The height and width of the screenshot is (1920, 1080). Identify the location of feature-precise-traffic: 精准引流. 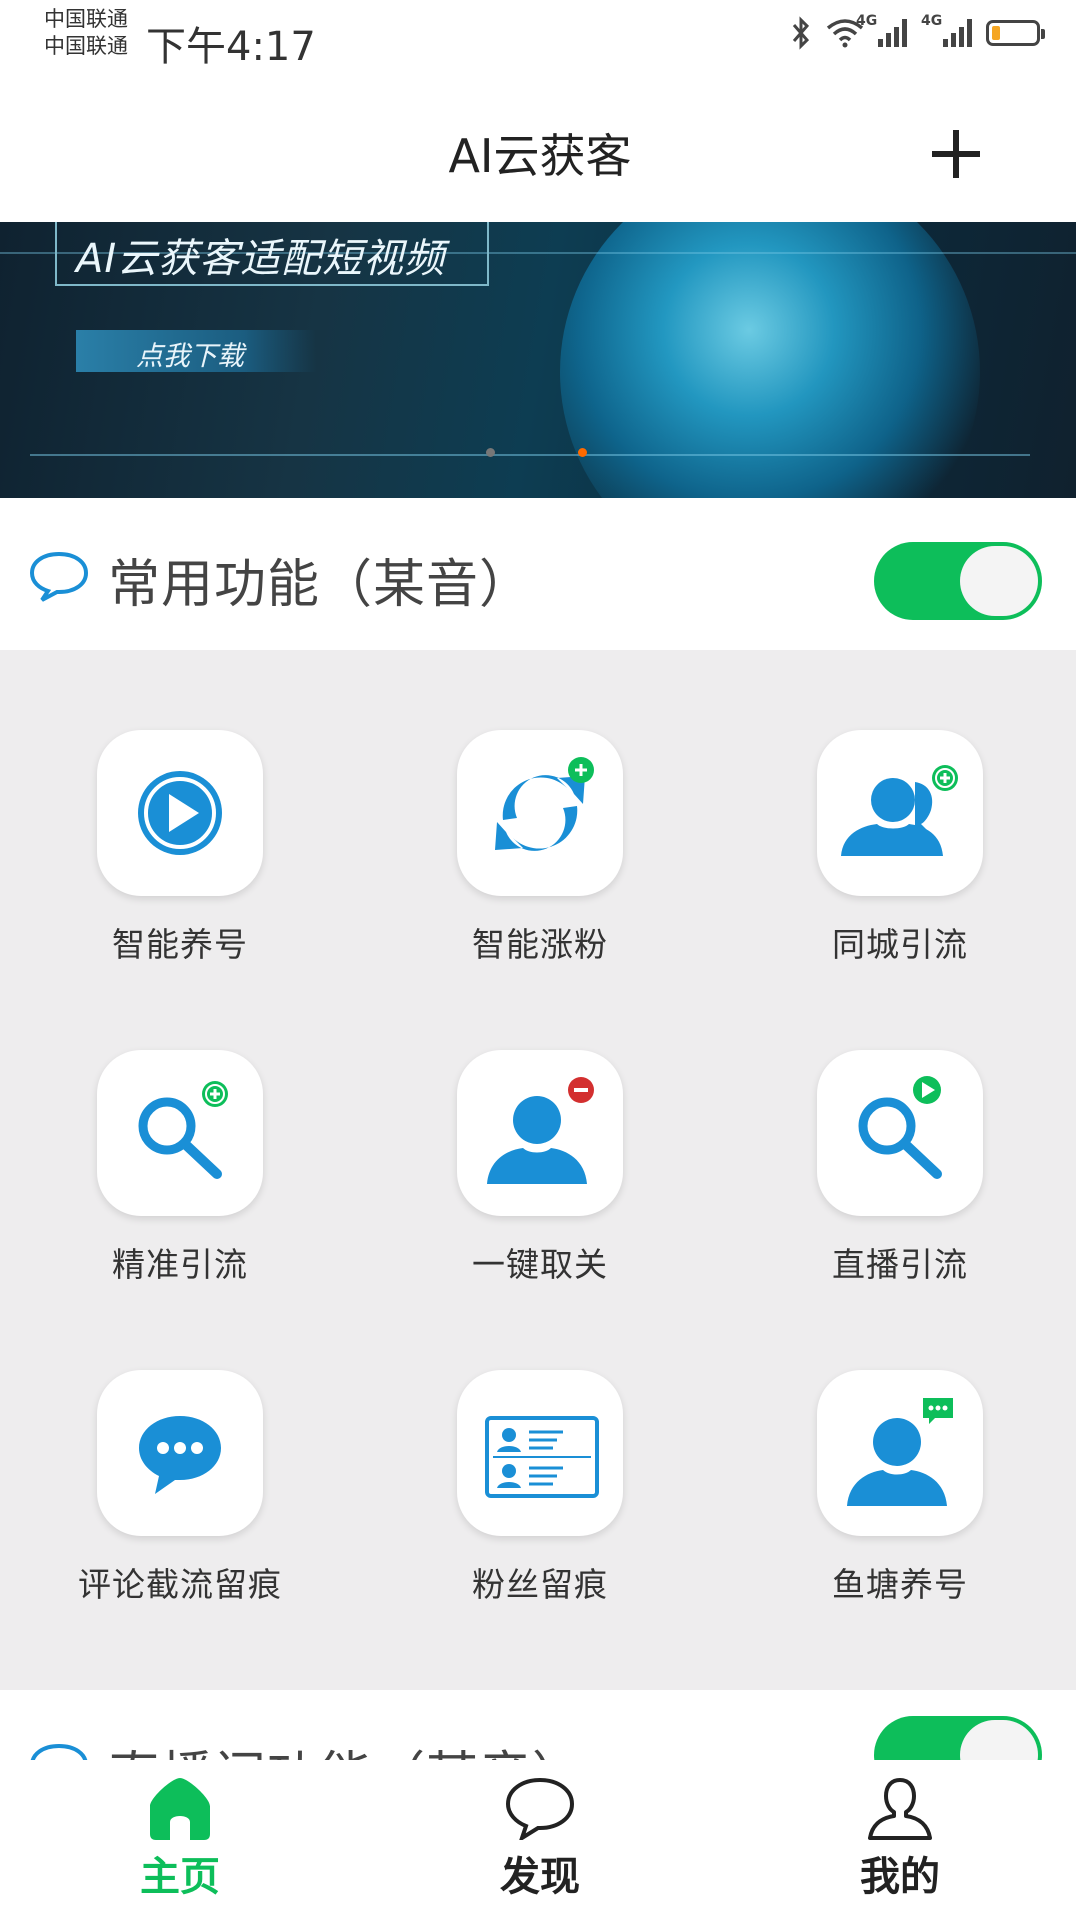
(180, 1168).